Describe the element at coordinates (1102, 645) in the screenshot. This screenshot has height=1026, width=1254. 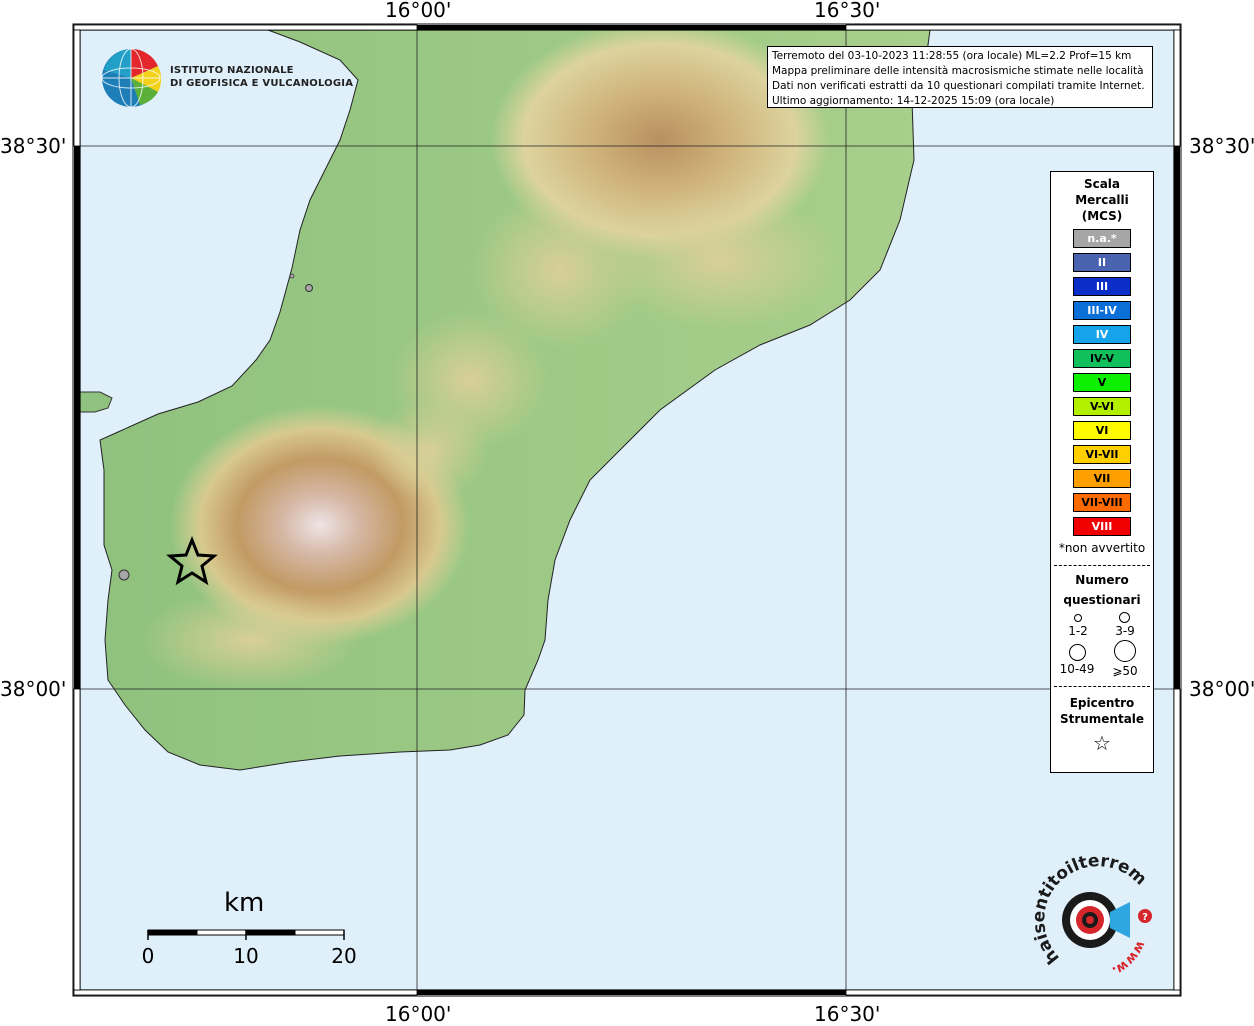
I see `count-circles: 1-2 3-9 10-49 ⩾50` at that location.